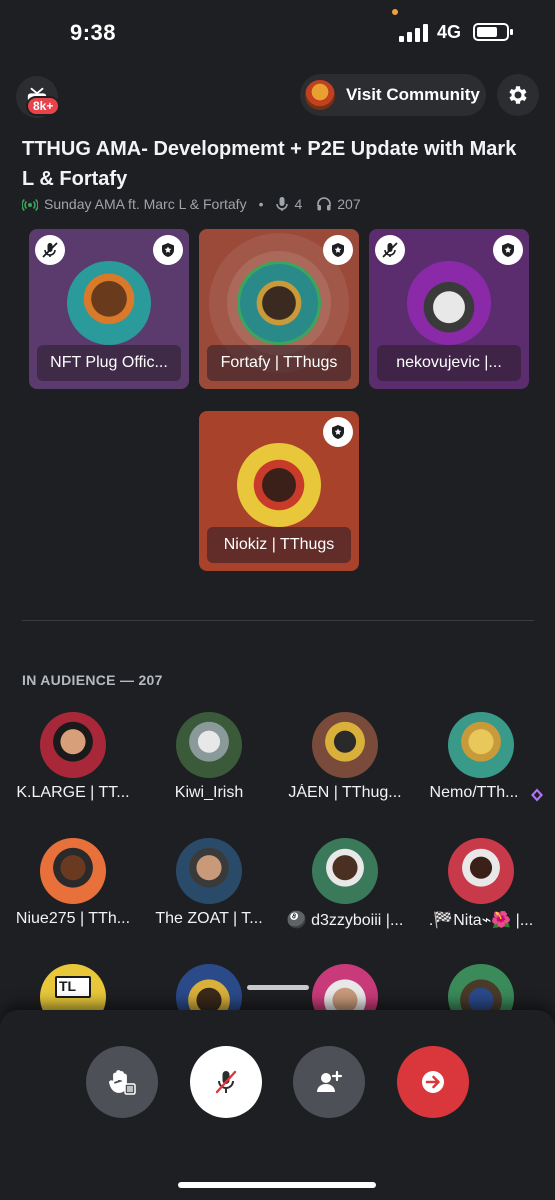 This screenshot has height=1200, width=555. Describe the element at coordinates (278, 620) in the screenshot. I see `section-divider` at that location.